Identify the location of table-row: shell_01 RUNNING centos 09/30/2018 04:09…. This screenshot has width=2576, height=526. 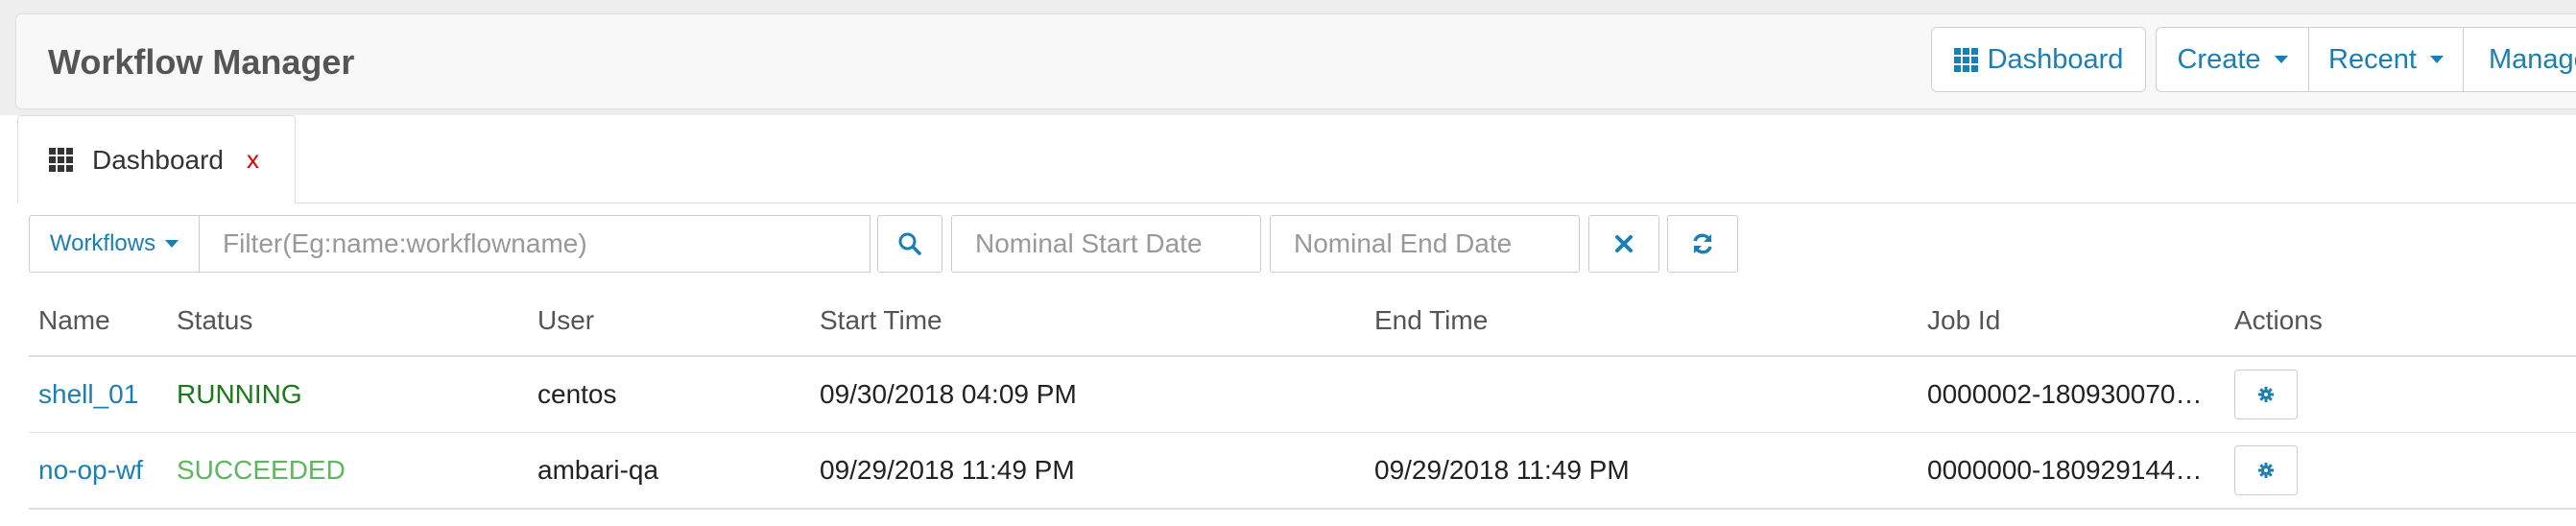
(1302, 394).